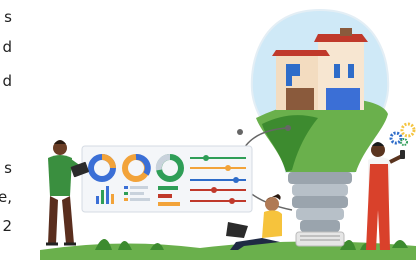 This screenshot has width=416, height=260. Describe the element at coordinates (167, 179) in the screenshot. I see `dashboard-panel` at that location.